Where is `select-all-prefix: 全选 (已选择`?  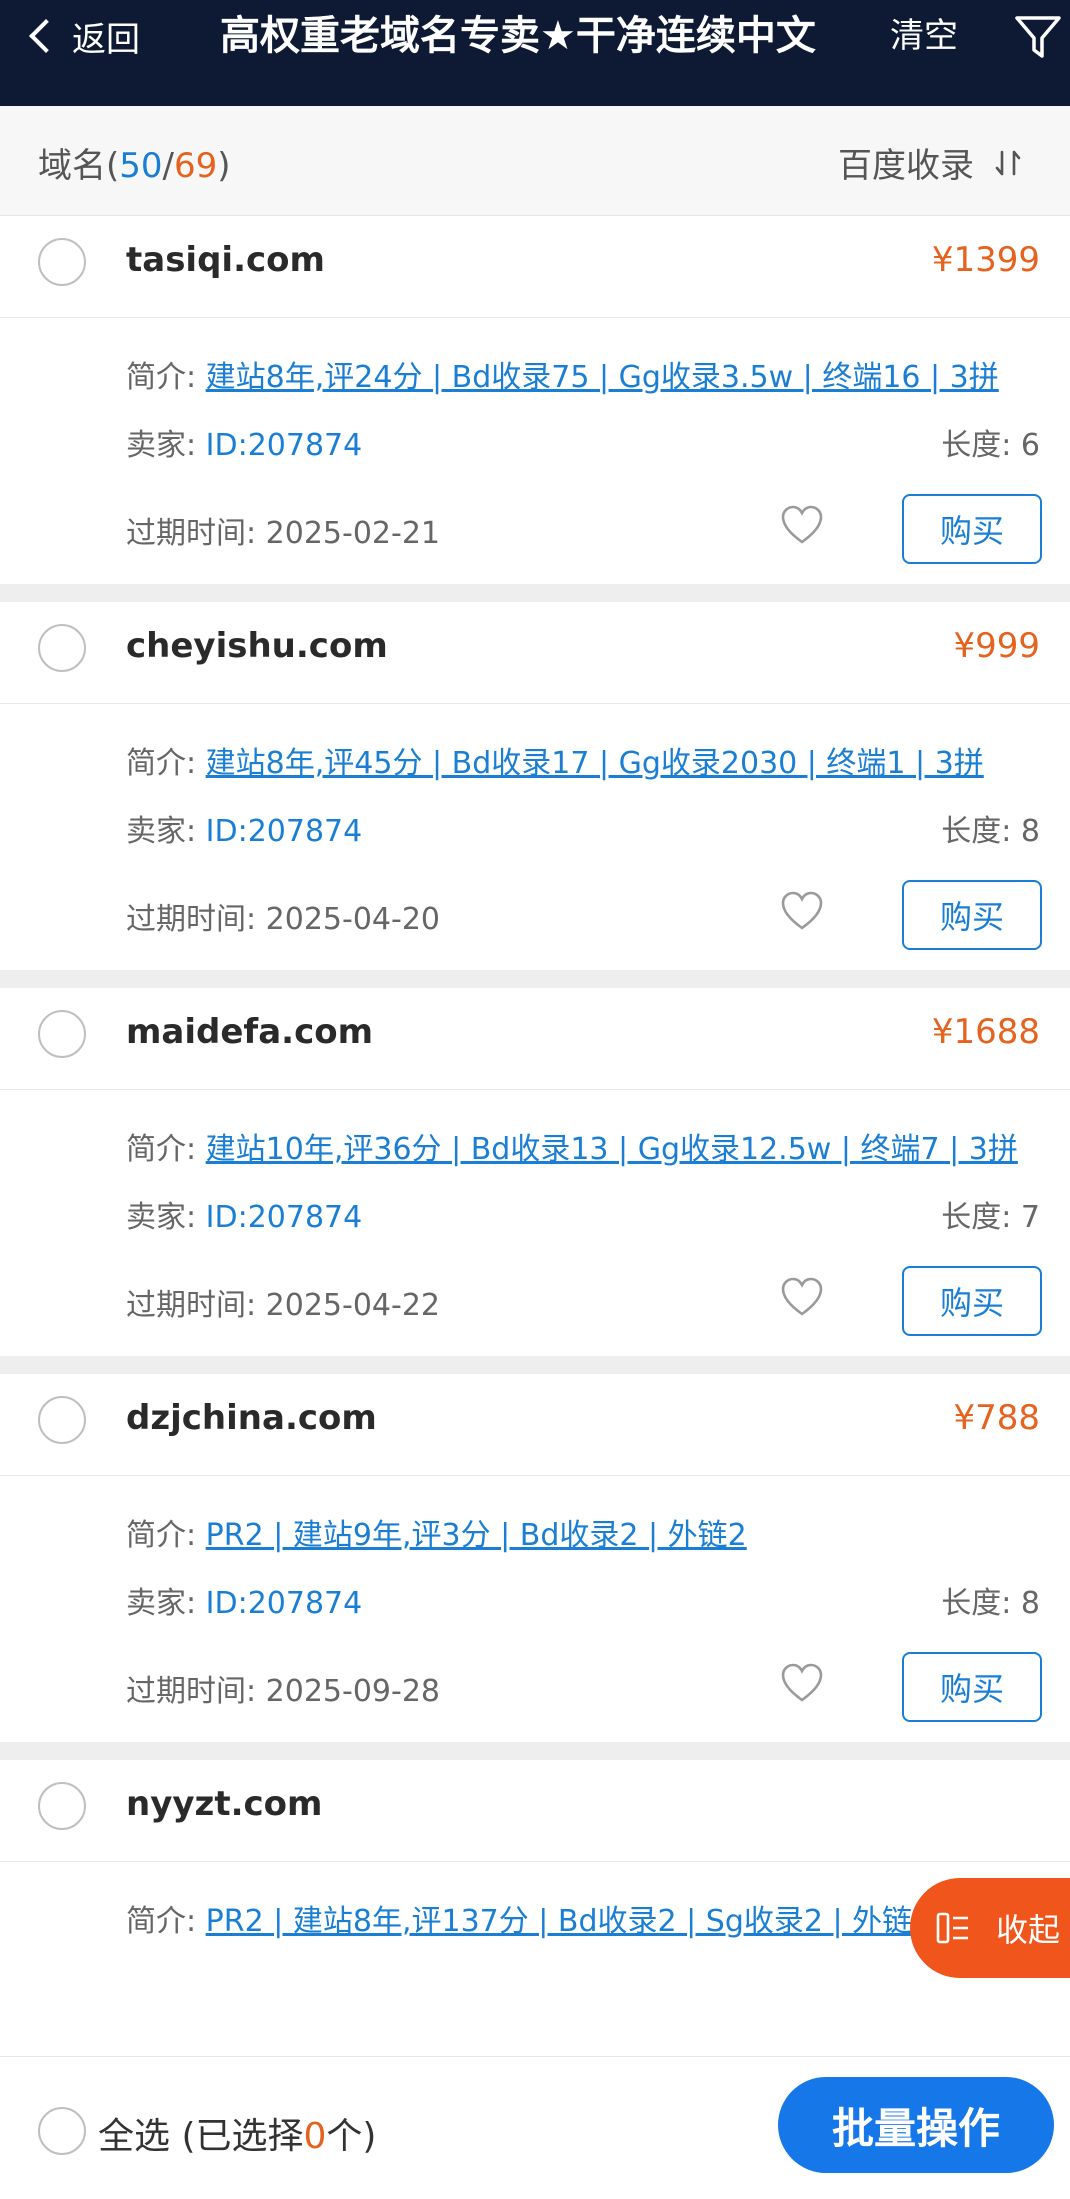
select-all-prefix: 全选 (已选择 is located at coordinates (201, 2136).